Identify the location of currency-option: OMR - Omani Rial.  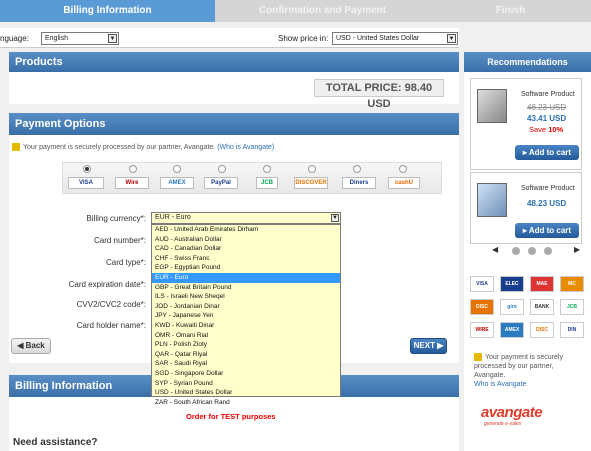
(246, 336).